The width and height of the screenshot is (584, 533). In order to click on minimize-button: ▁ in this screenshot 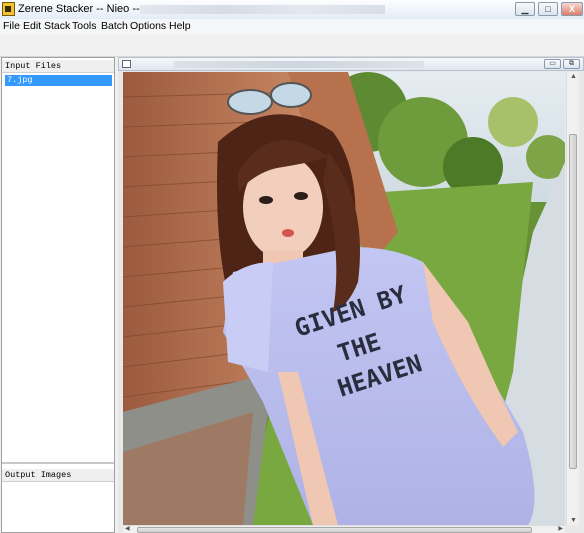, I will do `click(525, 9)`.